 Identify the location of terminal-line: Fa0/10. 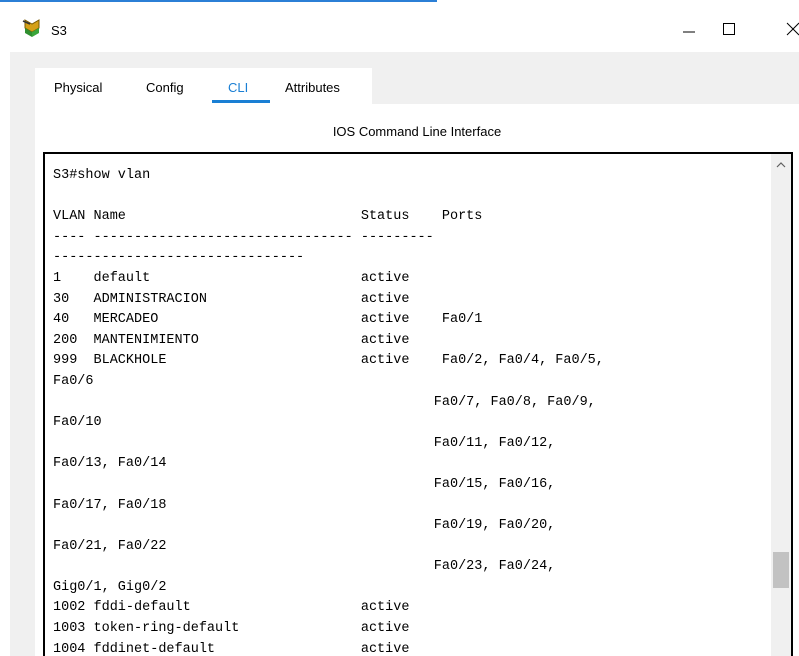
(77, 423).